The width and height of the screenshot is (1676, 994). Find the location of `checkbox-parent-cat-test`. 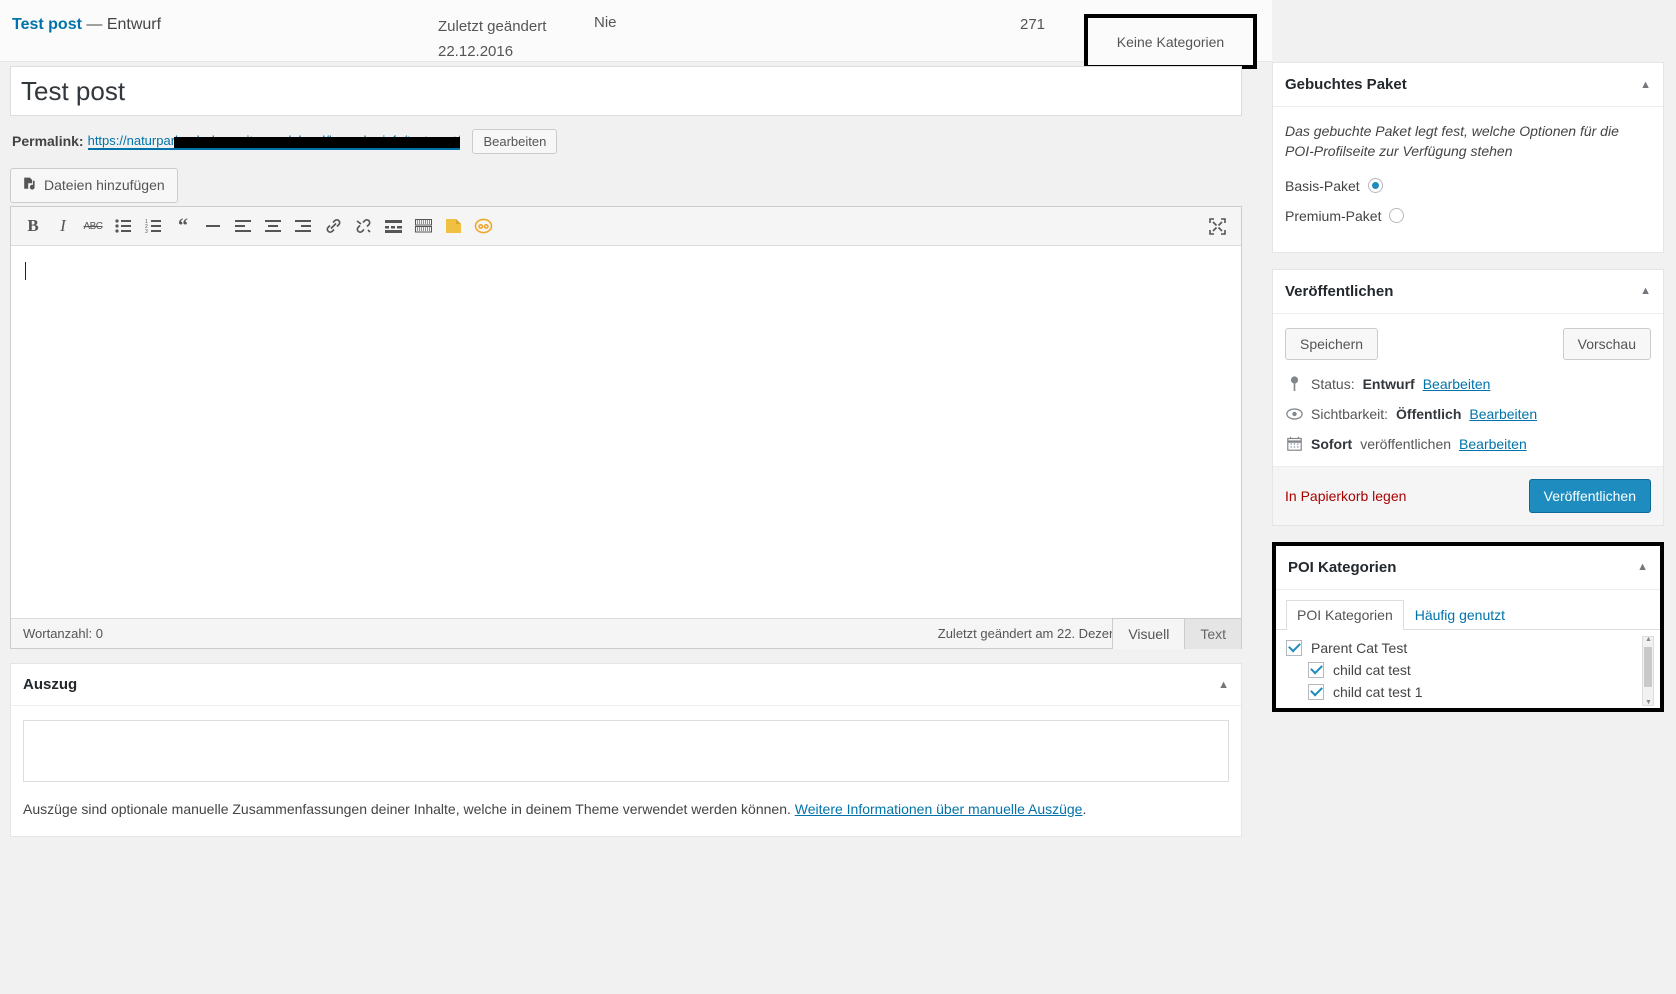

checkbox-parent-cat-test is located at coordinates (1294, 647).